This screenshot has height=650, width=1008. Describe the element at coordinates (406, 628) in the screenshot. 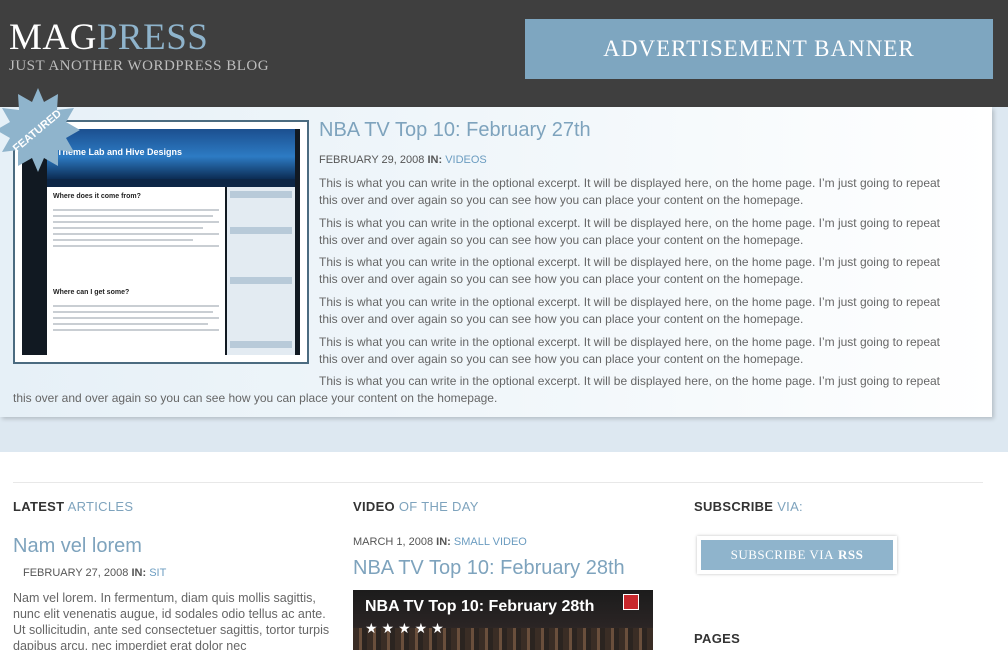

I see `video-rating-stars: ★★★★★` at that location.